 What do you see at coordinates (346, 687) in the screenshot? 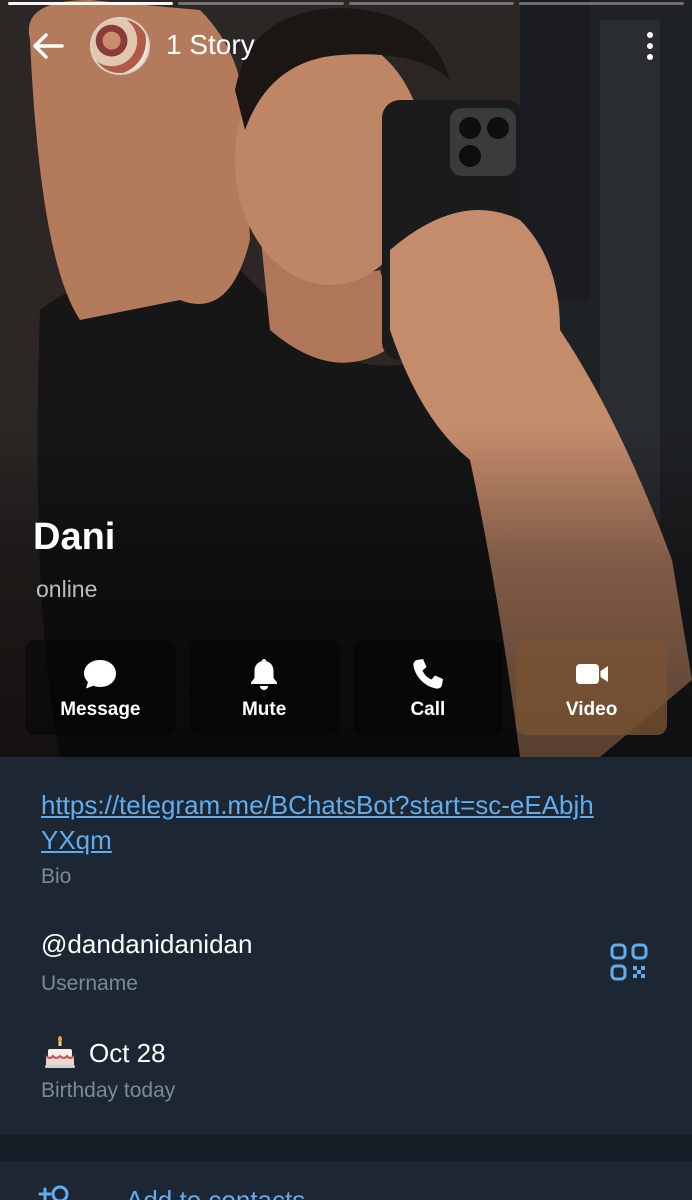
I see `action-buttons: Message Mute Call Video` at bounding box center [346, 687].